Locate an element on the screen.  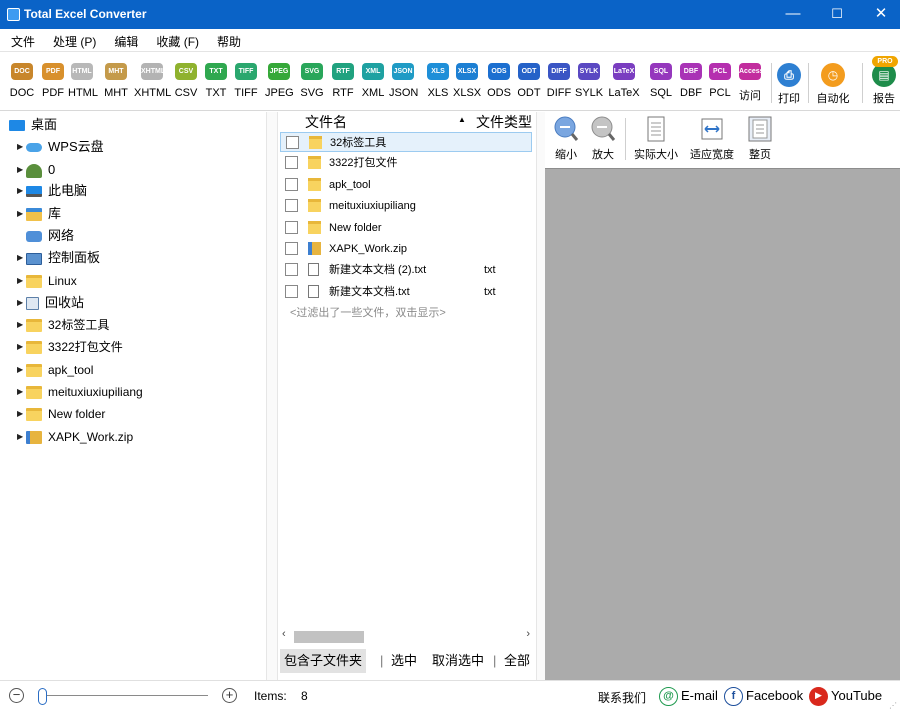
file-row: 32标签工具 is located at coordinates (406, 142).